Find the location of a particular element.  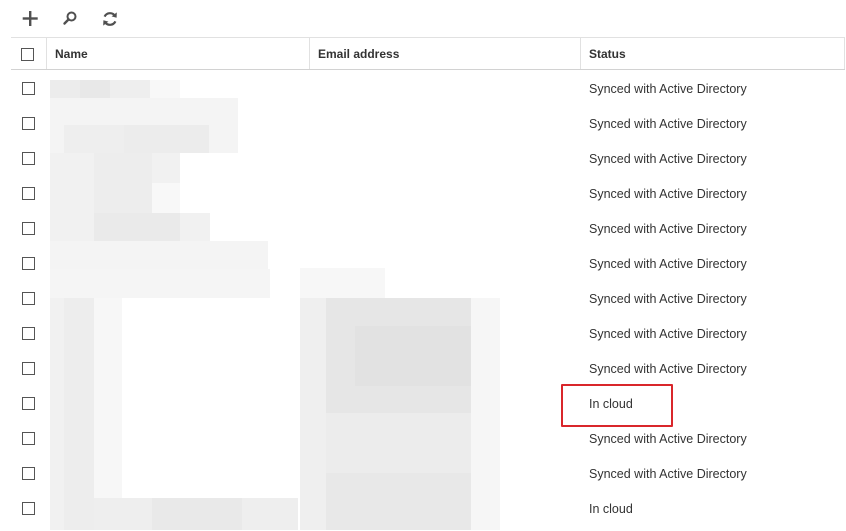

table-header: Name Email address Status is located at coordinates (428, 53).